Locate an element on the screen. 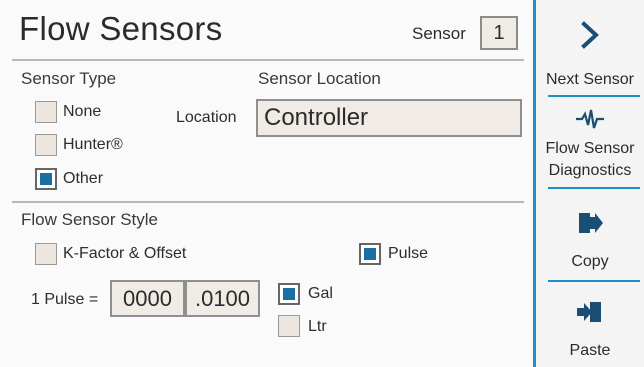  paste-button: Paste is located at coordinates (590, 330).